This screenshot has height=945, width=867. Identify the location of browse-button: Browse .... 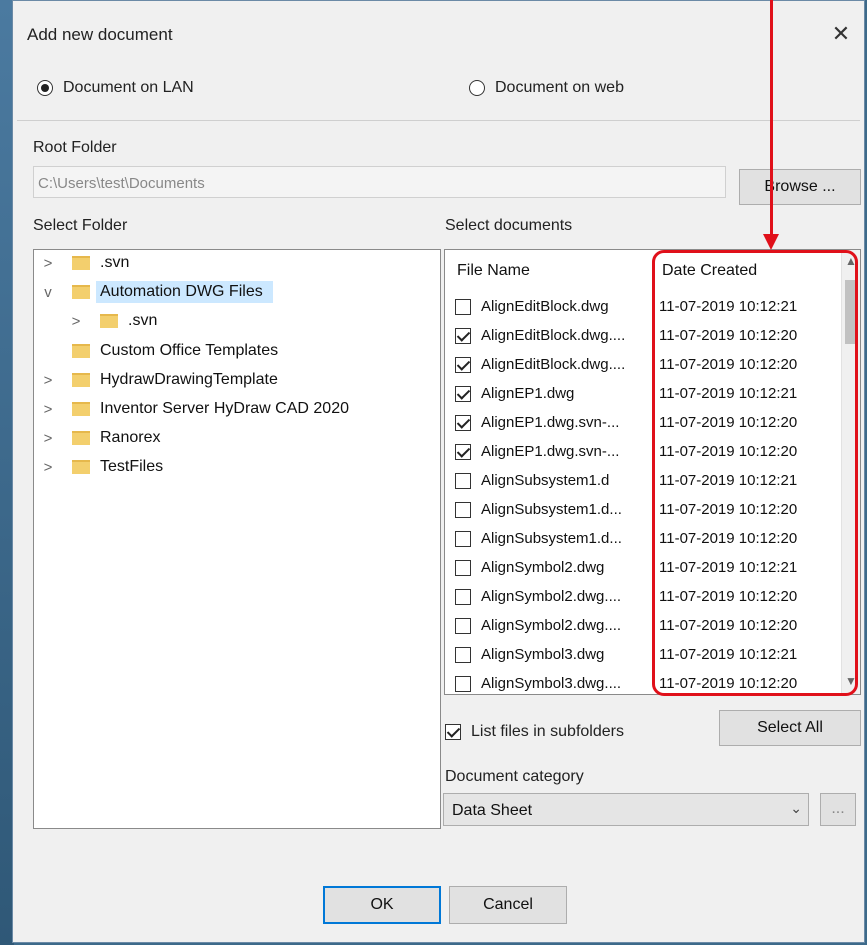
(800, 187).